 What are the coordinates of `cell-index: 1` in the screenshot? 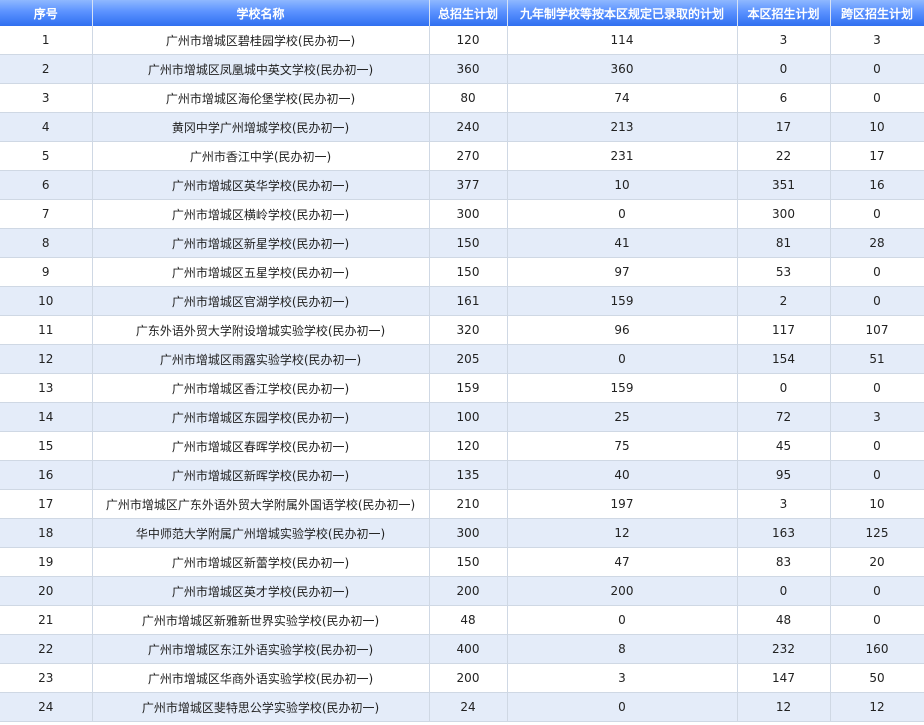 It's located at (46, 40).